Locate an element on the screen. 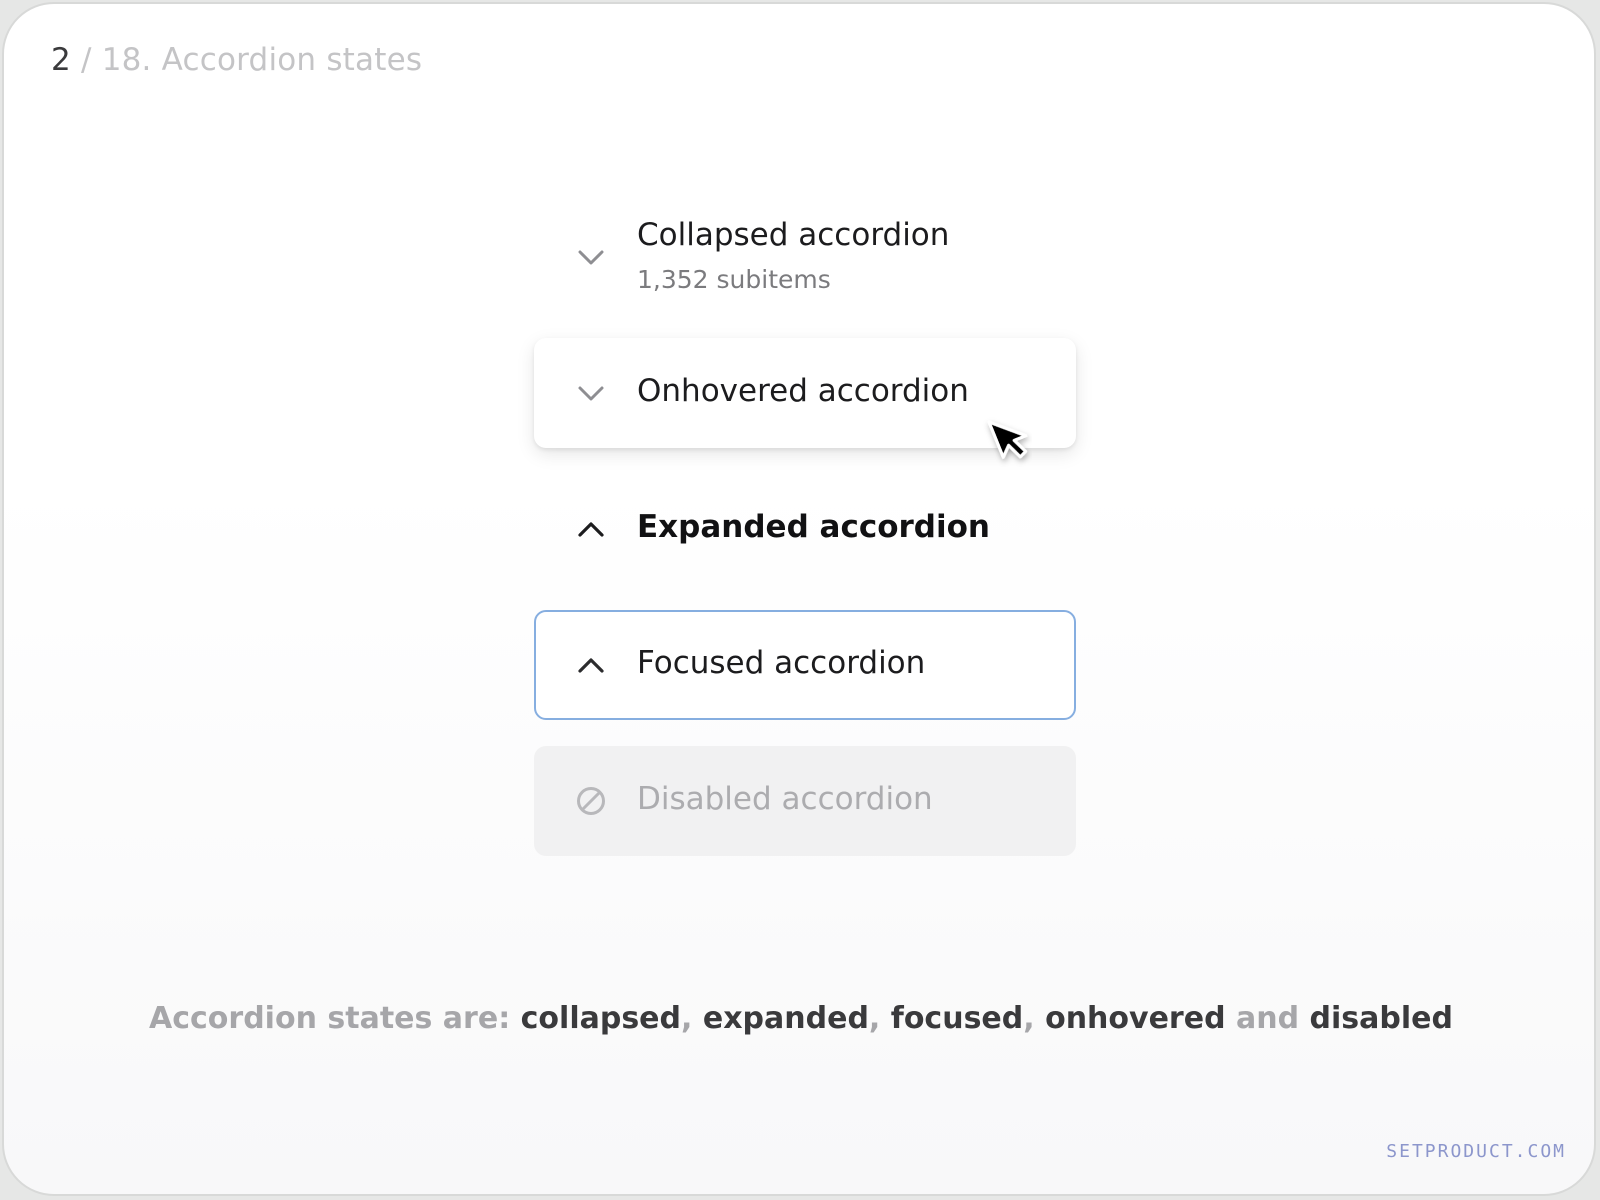 The width and height of the screenshot is (1600, 1200). page-current: 2 is located at coordinates (61, 60).